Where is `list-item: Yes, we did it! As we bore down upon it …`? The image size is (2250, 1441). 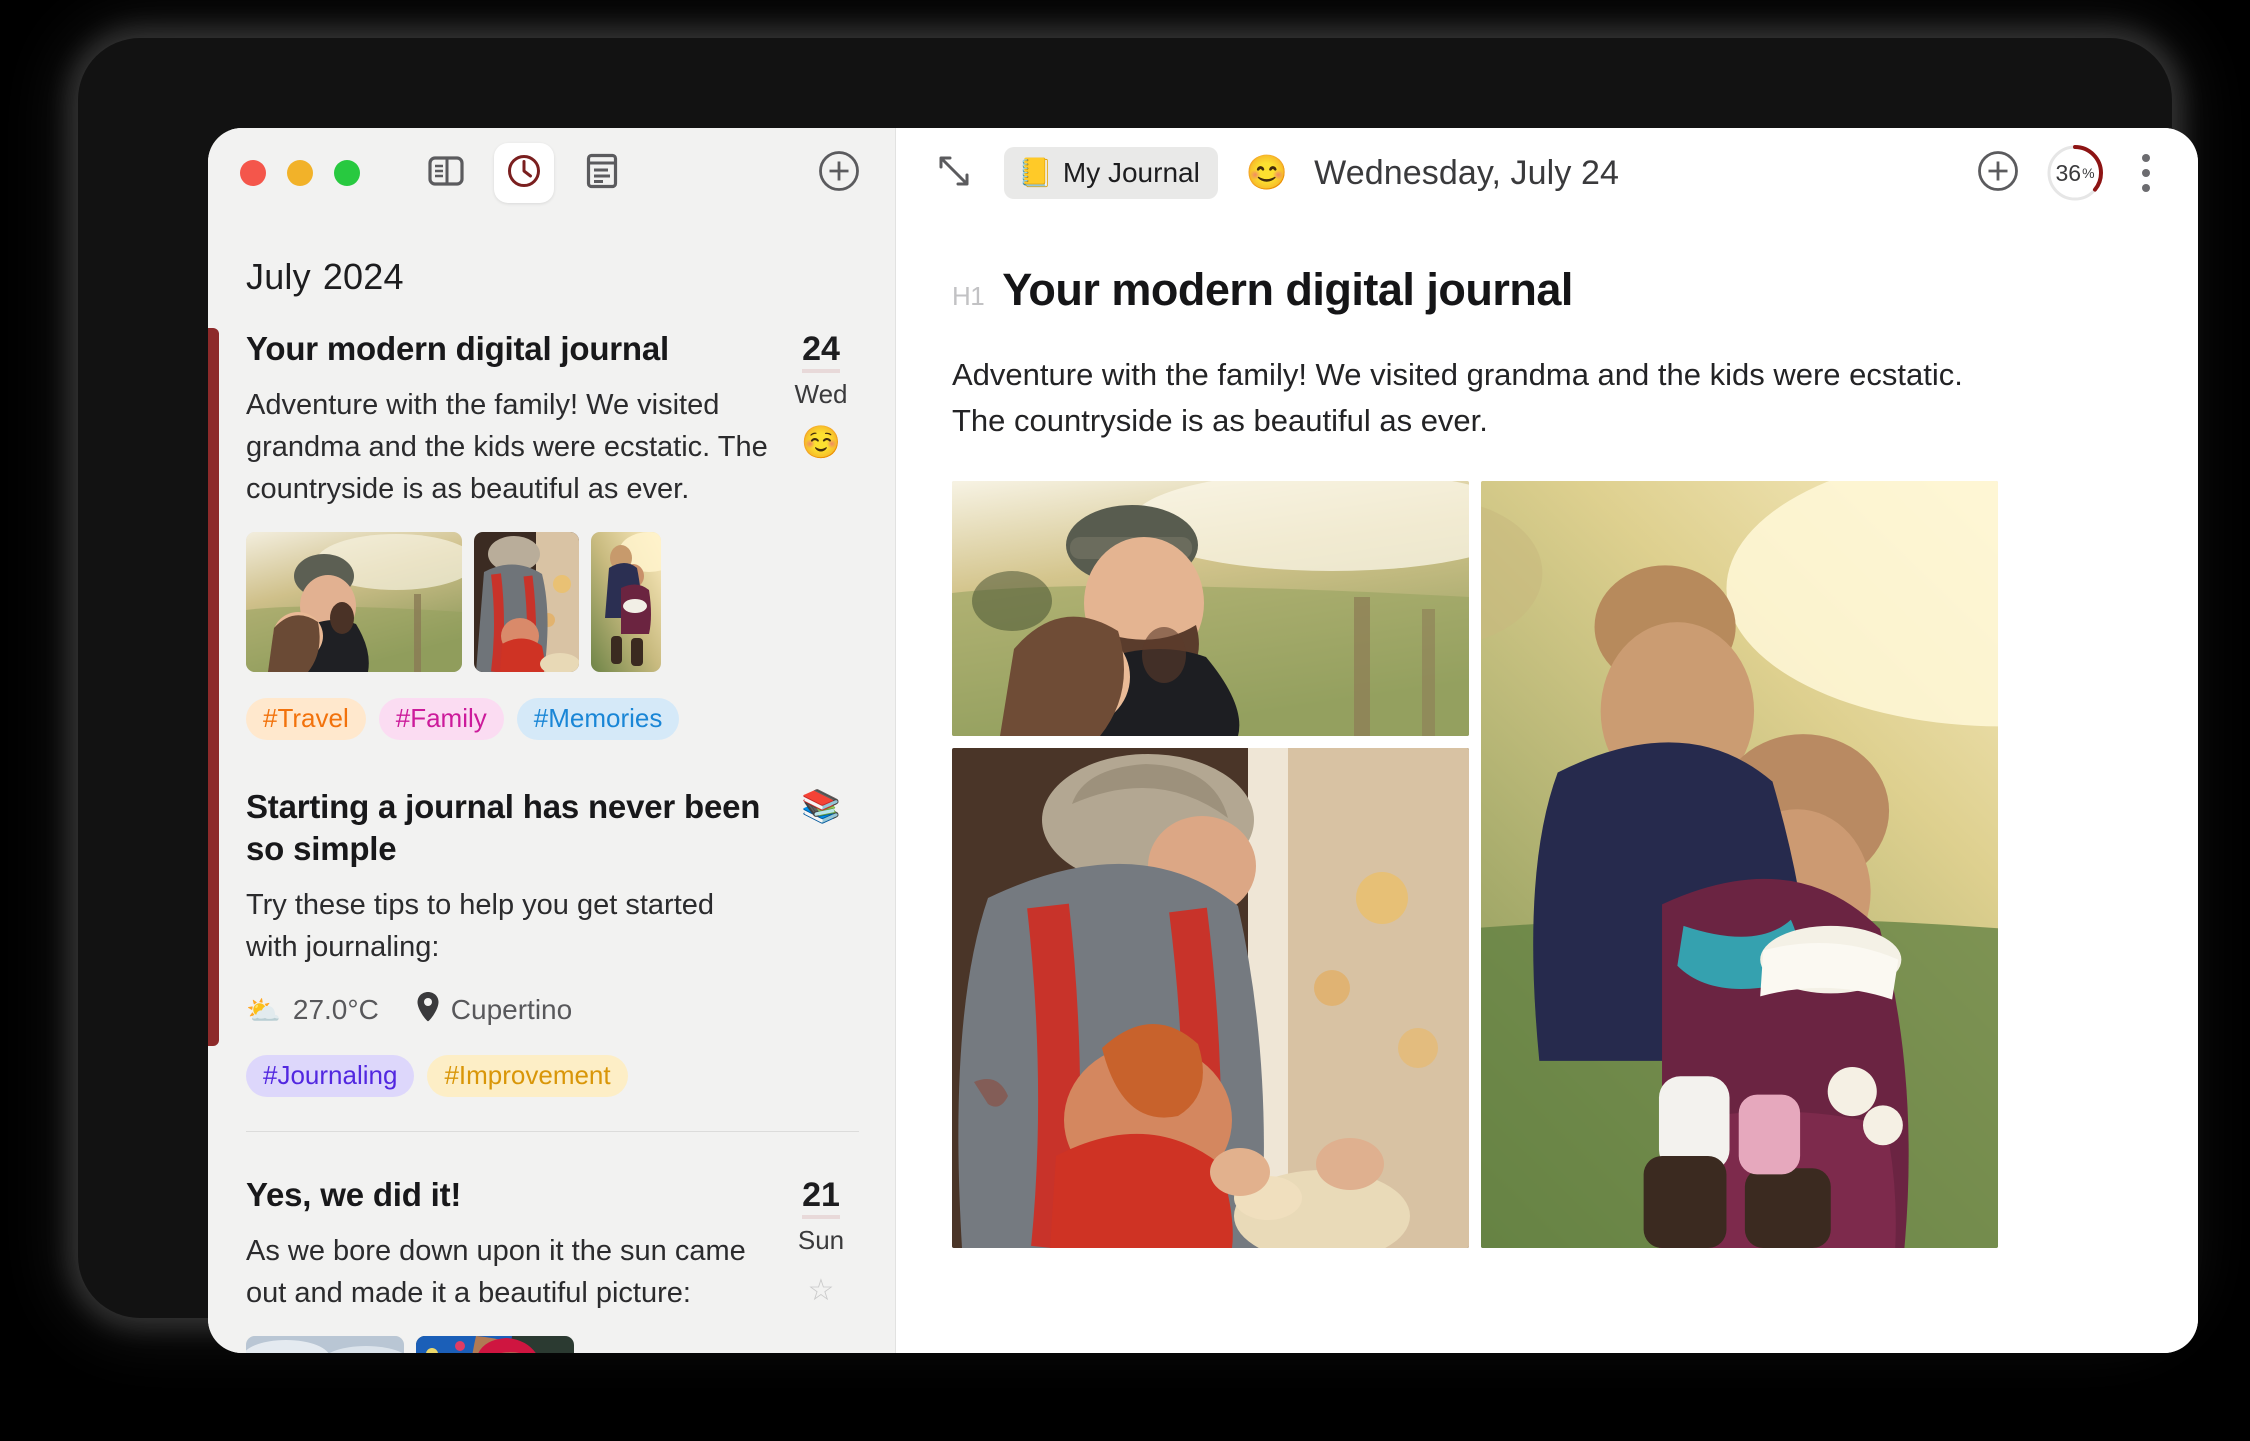
list-item: Yes, we did it! As we bore down upon it … is located at coordinates (551, 1263).